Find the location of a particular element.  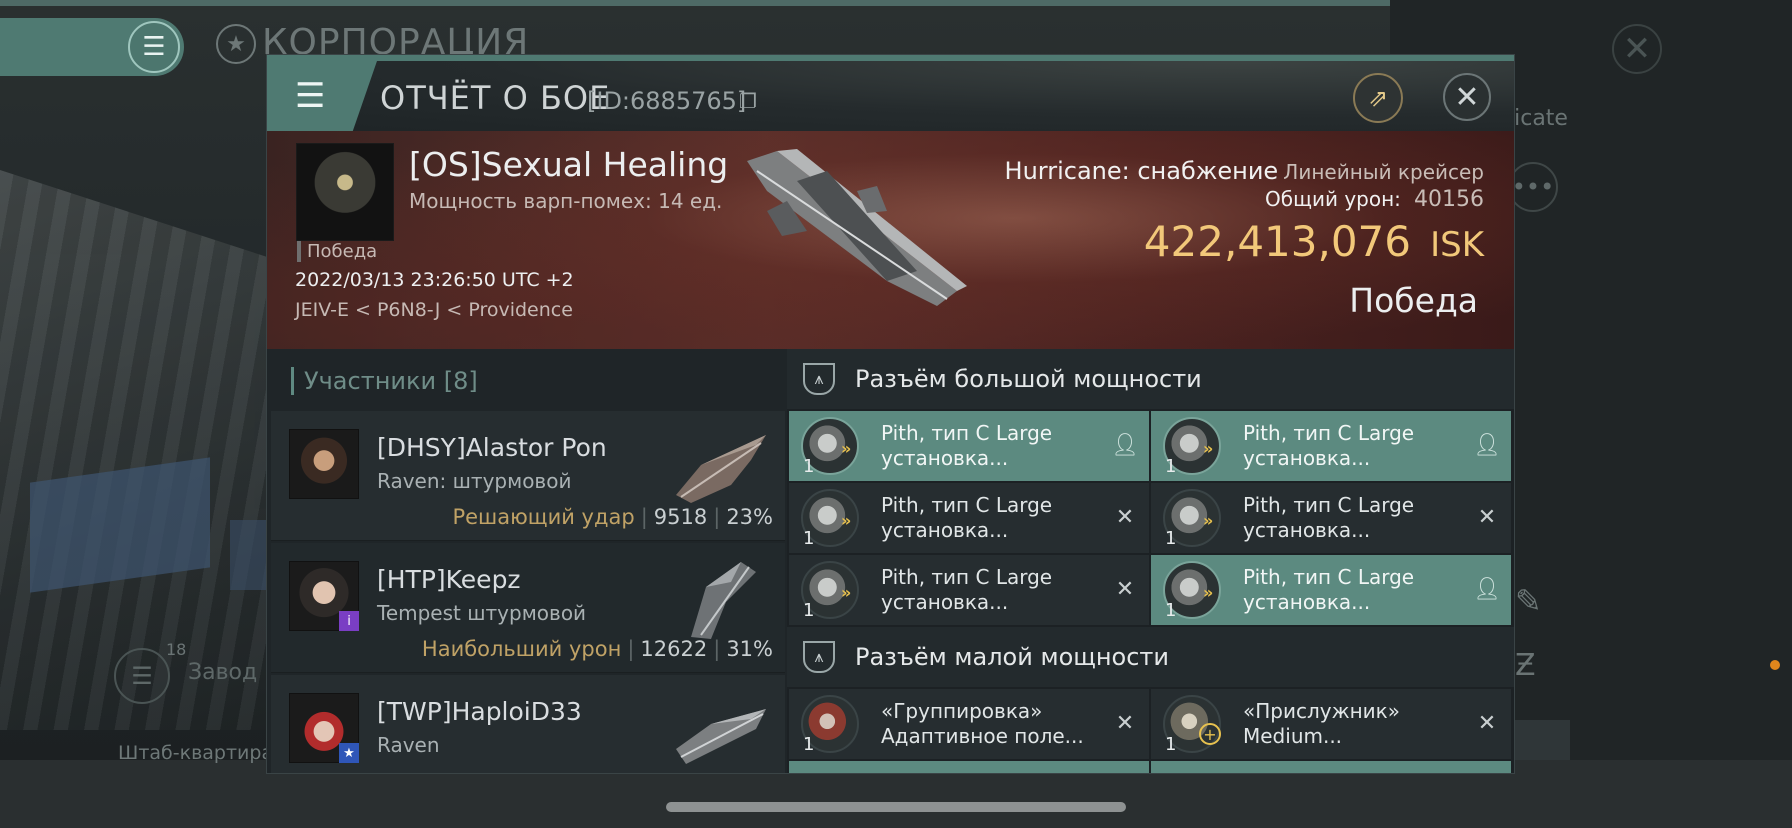

isk-unit: ISK is located at coordinates (1457, 245).